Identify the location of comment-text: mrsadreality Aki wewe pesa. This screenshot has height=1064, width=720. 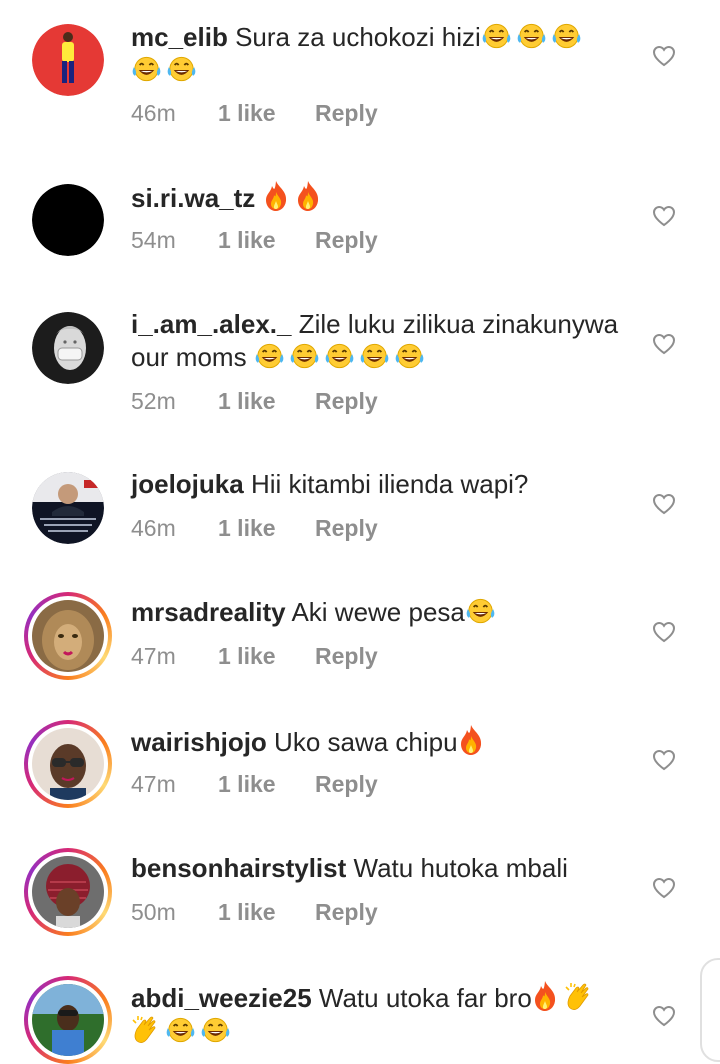
(376, 612).